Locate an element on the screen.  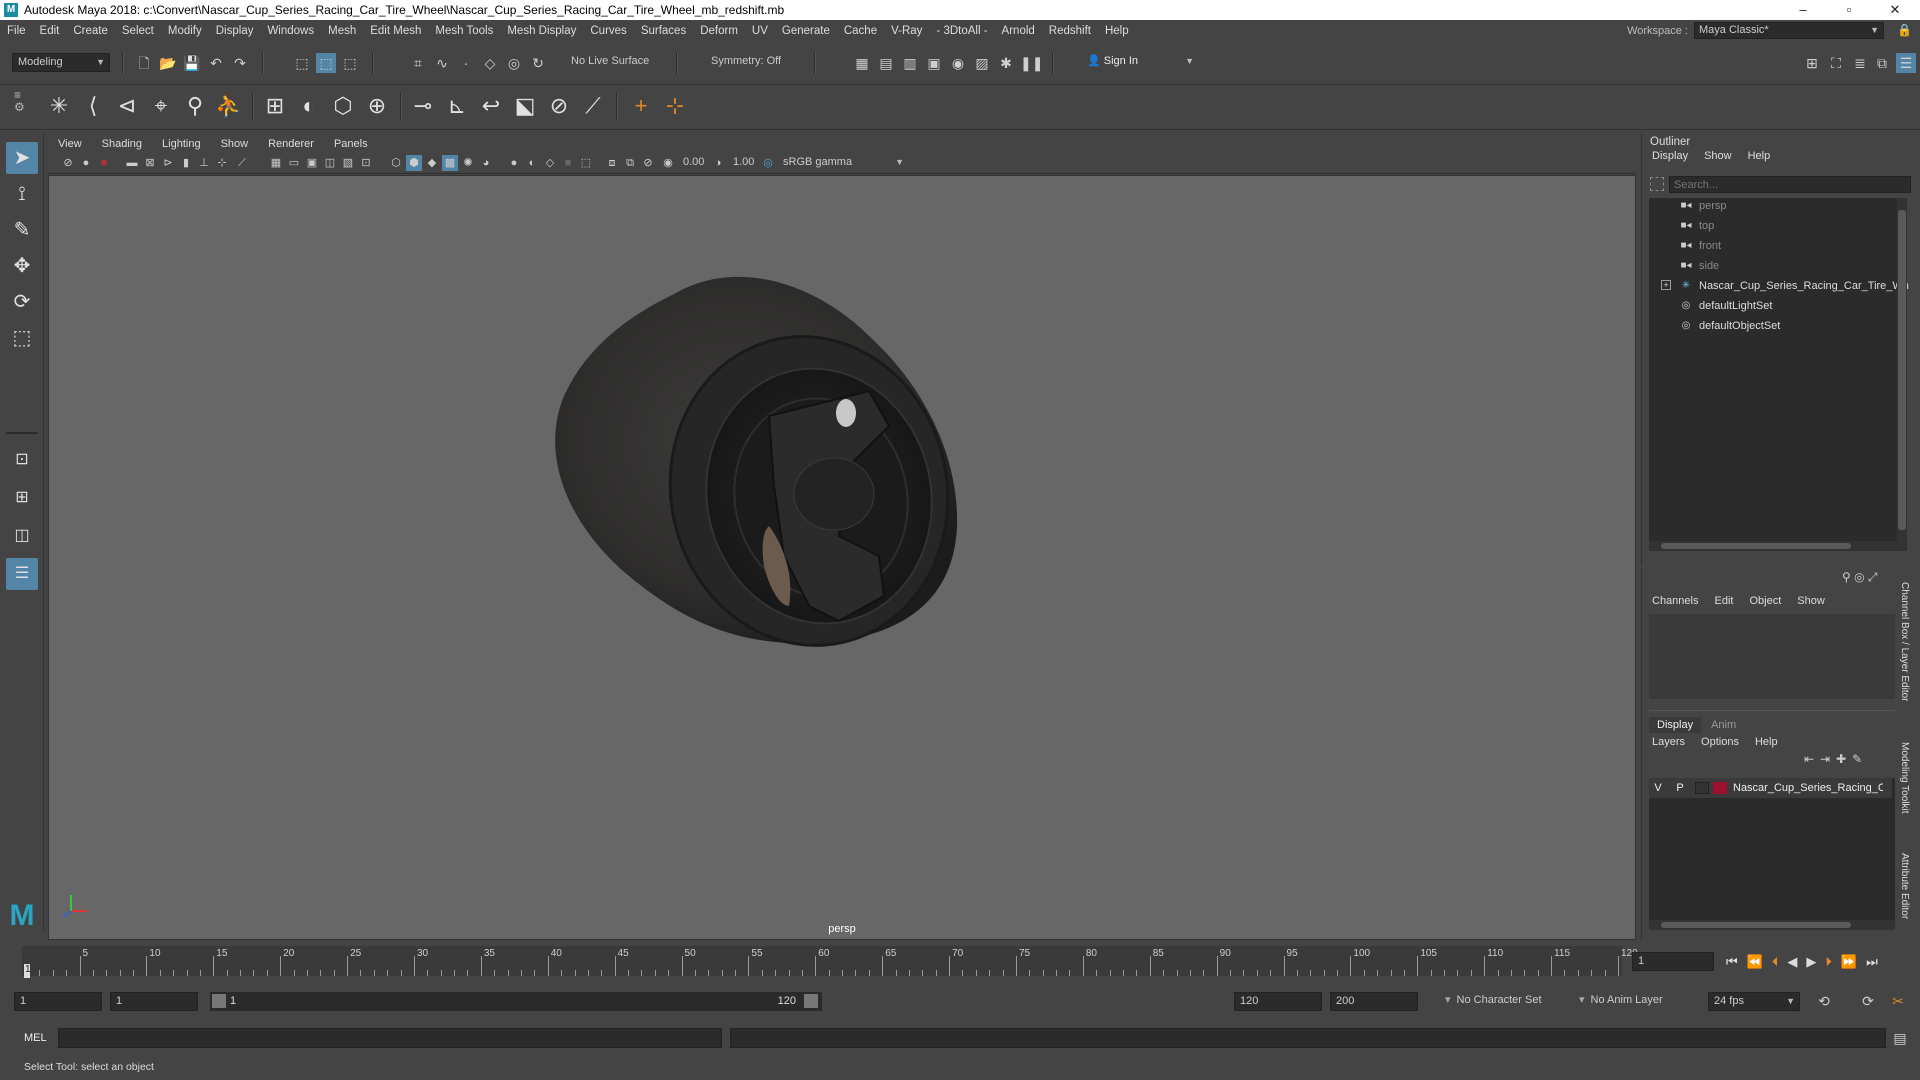
outliner-item-tire-group: ✳ Nascar_Cup_Series_Racing_Car_Tire_Wh is located at coordinates (1794, 286).